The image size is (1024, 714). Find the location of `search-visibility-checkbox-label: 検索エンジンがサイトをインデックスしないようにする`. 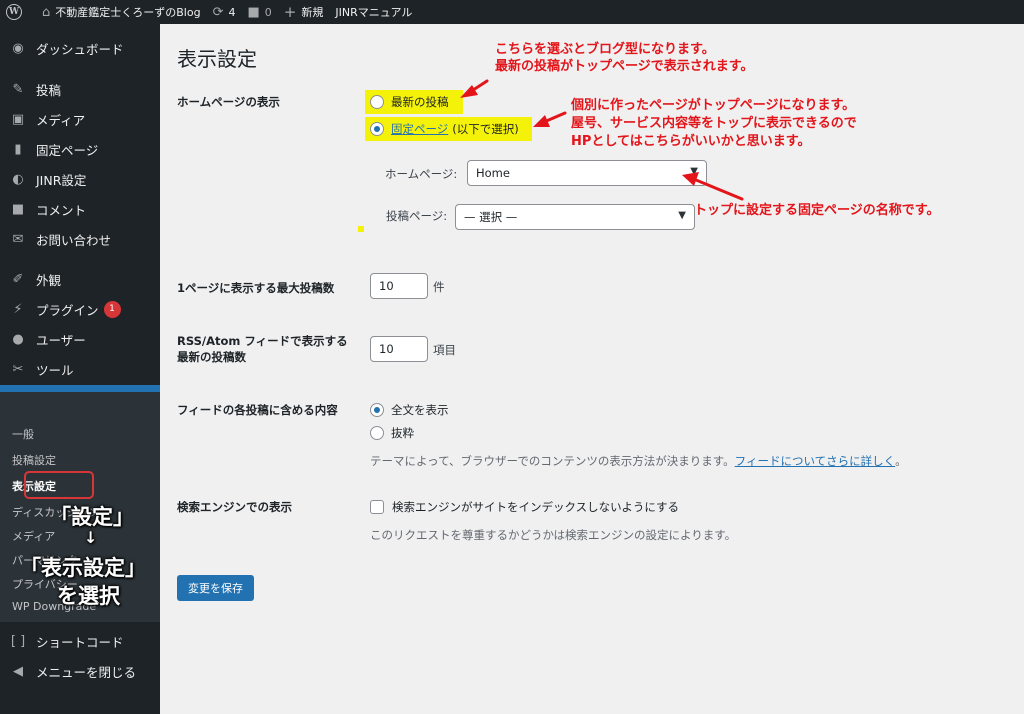

search-visibility-checkbox-label: 検索エンジンがサイトをインデックスしないようにする is located at coordinates (536, 507).